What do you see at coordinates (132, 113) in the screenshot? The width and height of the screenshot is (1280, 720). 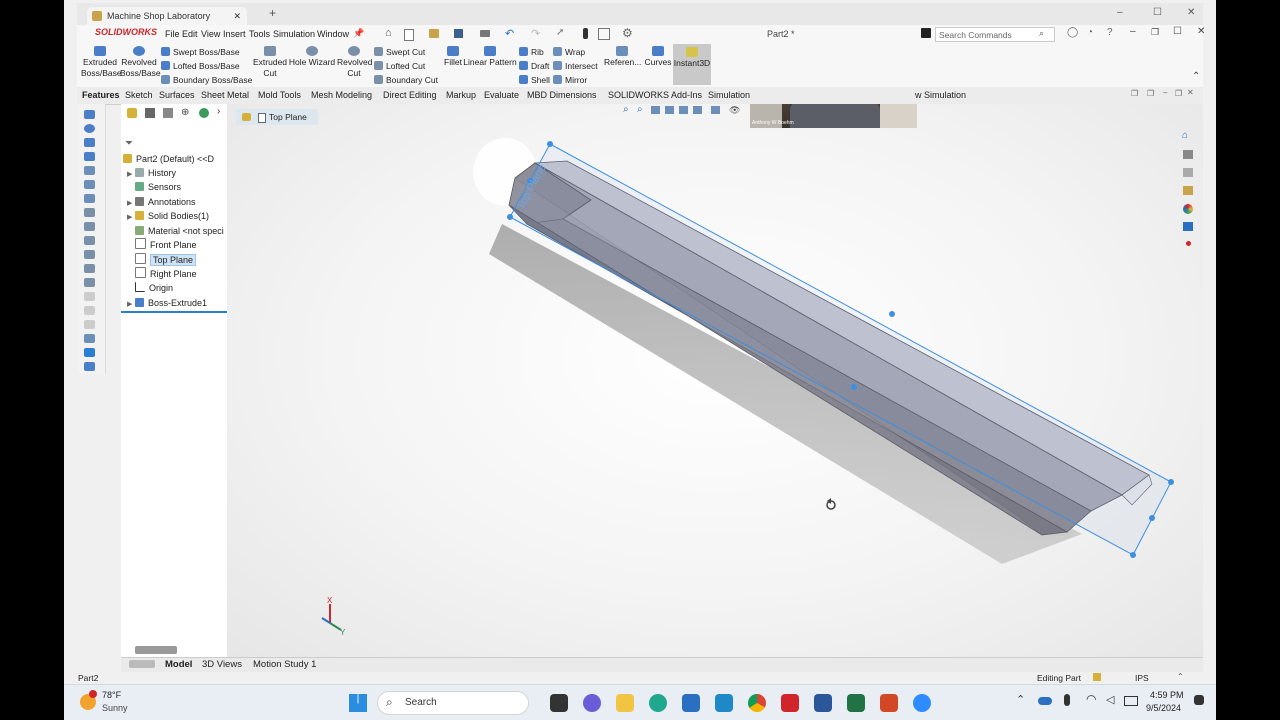 I see `feature-tree-tab-icon` at bounding box center [132, 113].